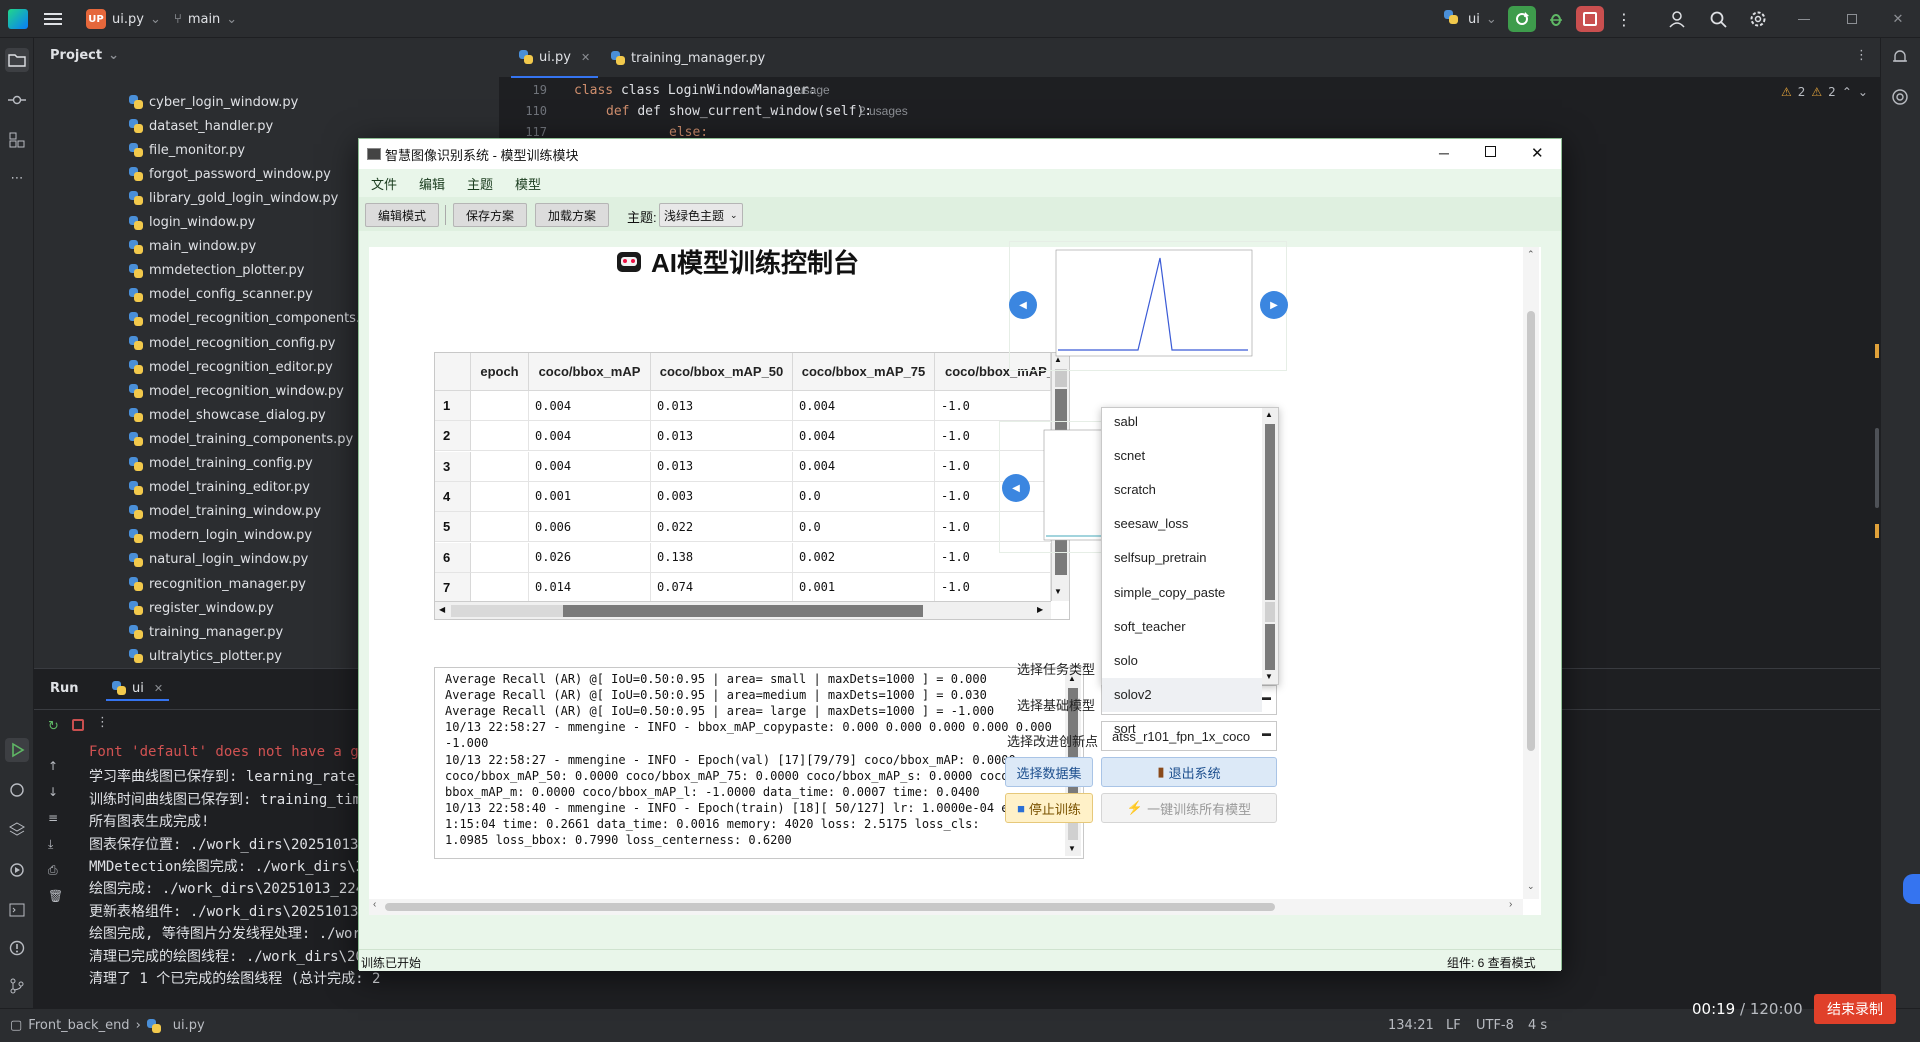 Image resolution: width=1920 pixels, height=1042 pixels. What do you see at coordinates (1187, 455) in the screenshot?
I see `dropdown-option: scnet` at bounding box center [1187, 455].